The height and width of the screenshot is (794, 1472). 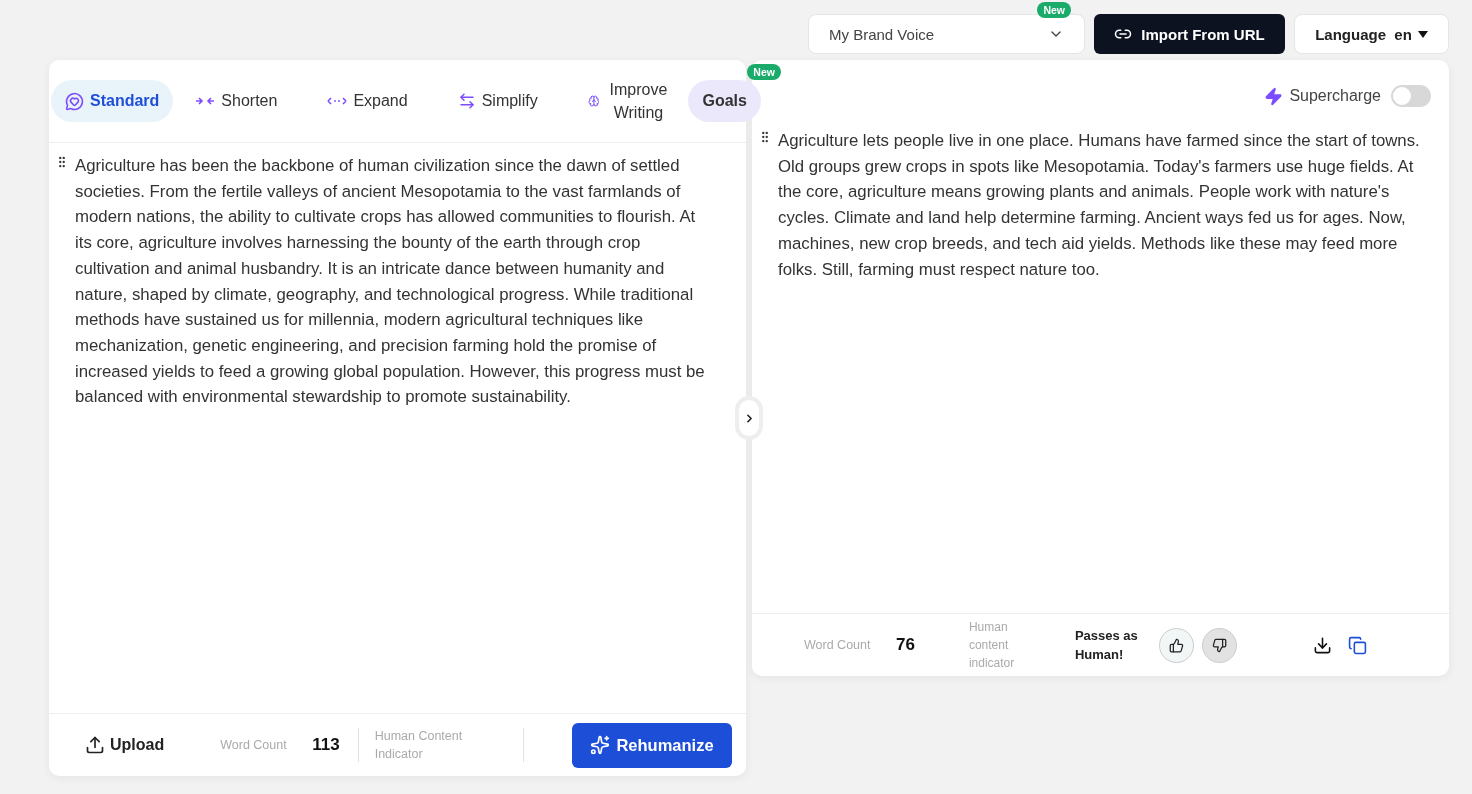 I want to click on download-button, so click(x=1322, y=645).